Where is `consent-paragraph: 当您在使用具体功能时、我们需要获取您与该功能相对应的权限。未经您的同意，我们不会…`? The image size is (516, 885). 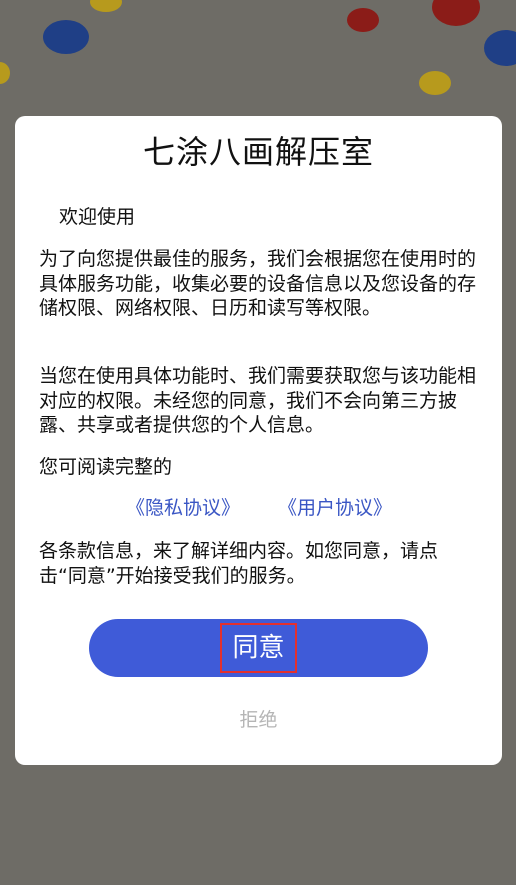
consent-paragraph: 当您在使用具体功能时、我们需要获取您与该功能相对应的权限。未经您的同意，我们不会… is located at coordinates (258, 400).